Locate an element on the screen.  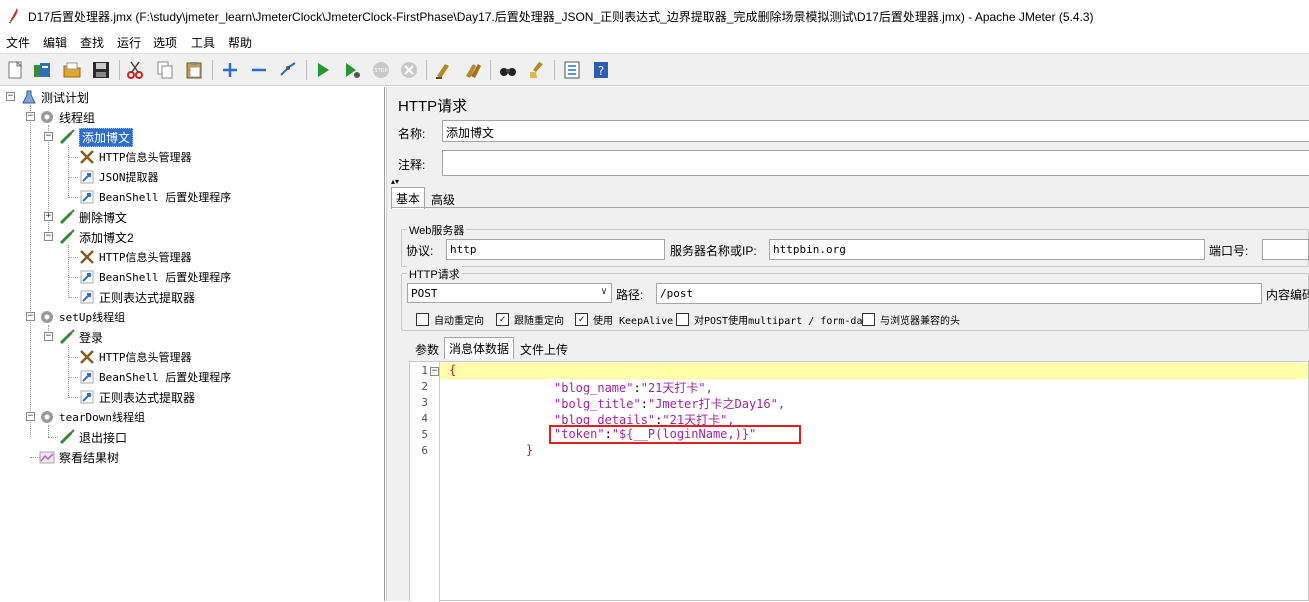
tree-item-delete-blog: 删除博文 is located at coordinates (92, 217).